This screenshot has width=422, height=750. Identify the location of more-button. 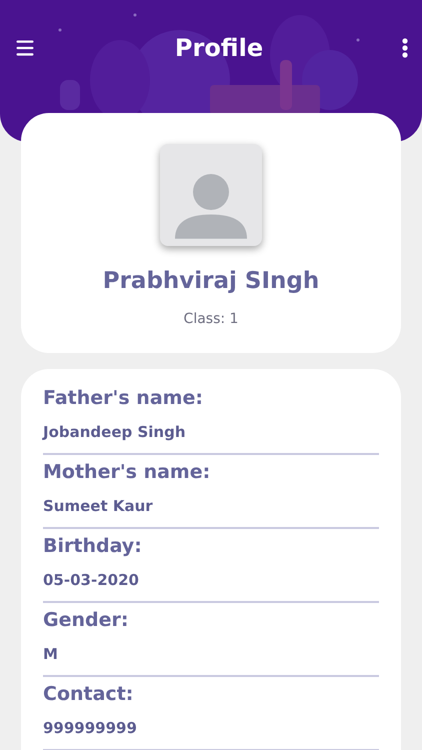
(405, 48).